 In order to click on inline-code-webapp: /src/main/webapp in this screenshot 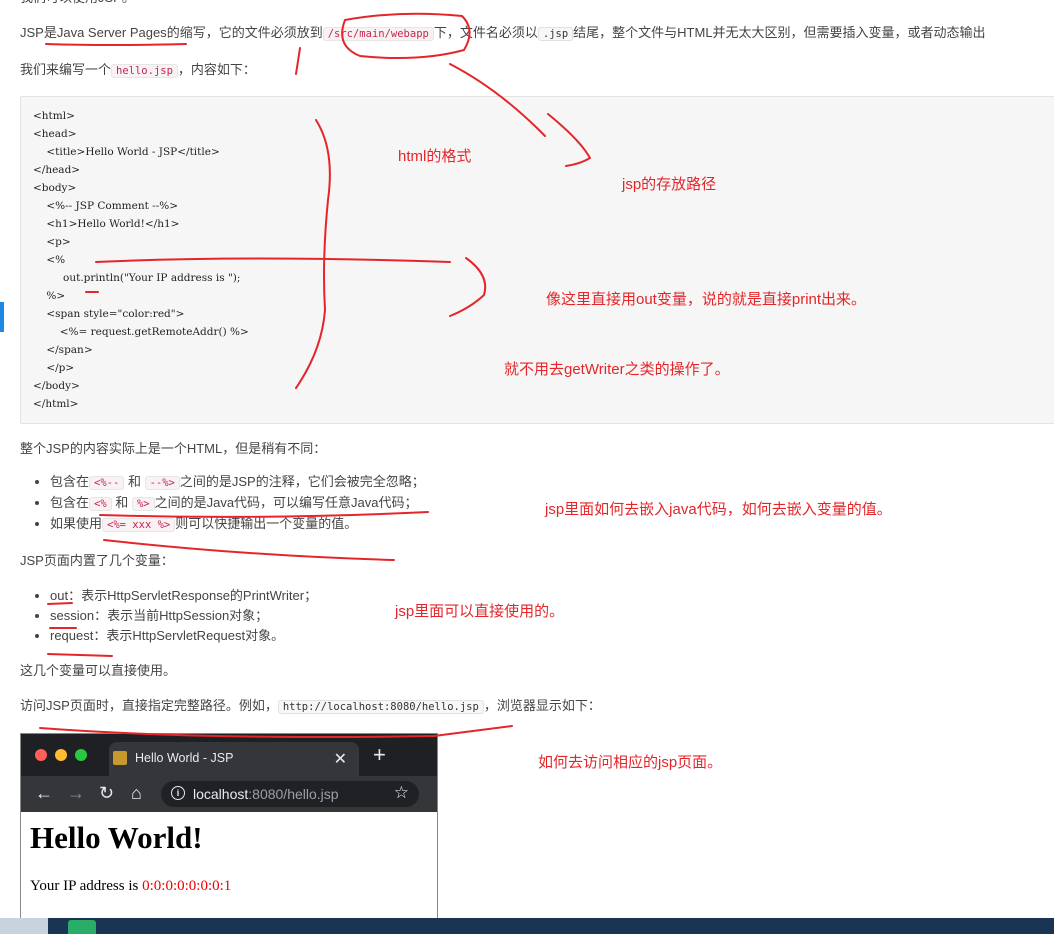, I will do `click(378, 34)`.